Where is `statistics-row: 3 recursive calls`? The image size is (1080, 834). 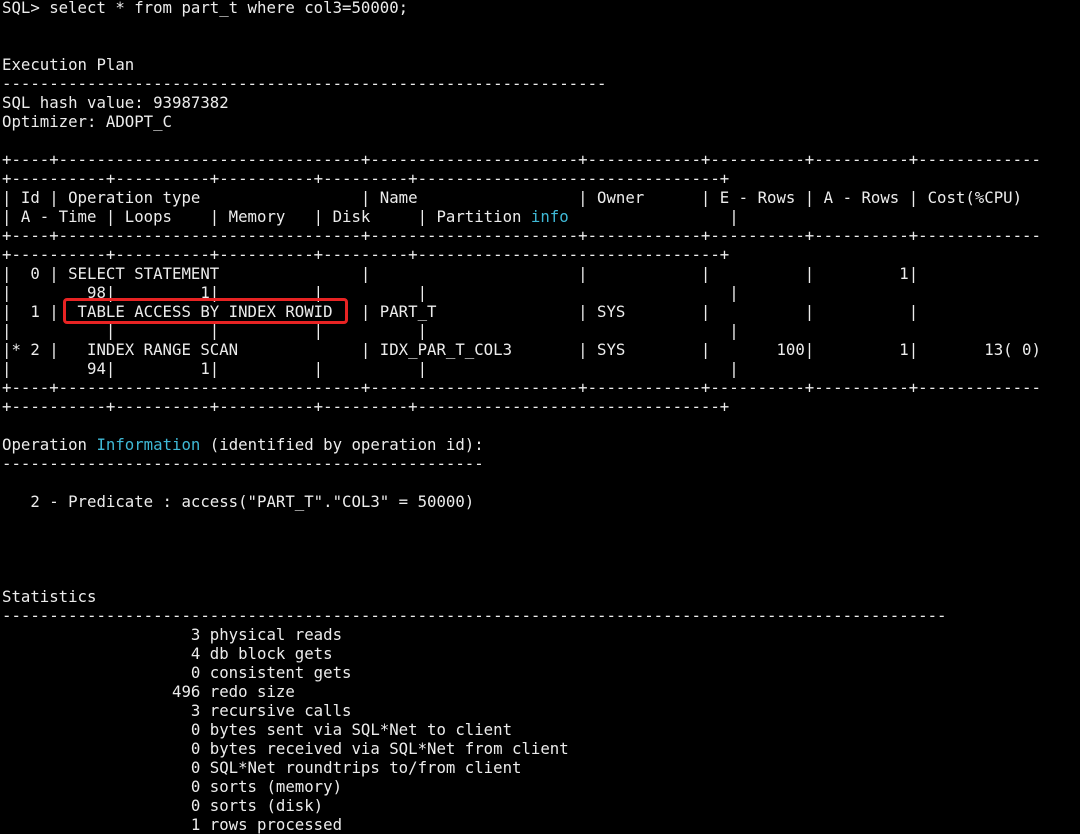 statistics-row: 3 recursive calls is located at coordinates (177, 710).